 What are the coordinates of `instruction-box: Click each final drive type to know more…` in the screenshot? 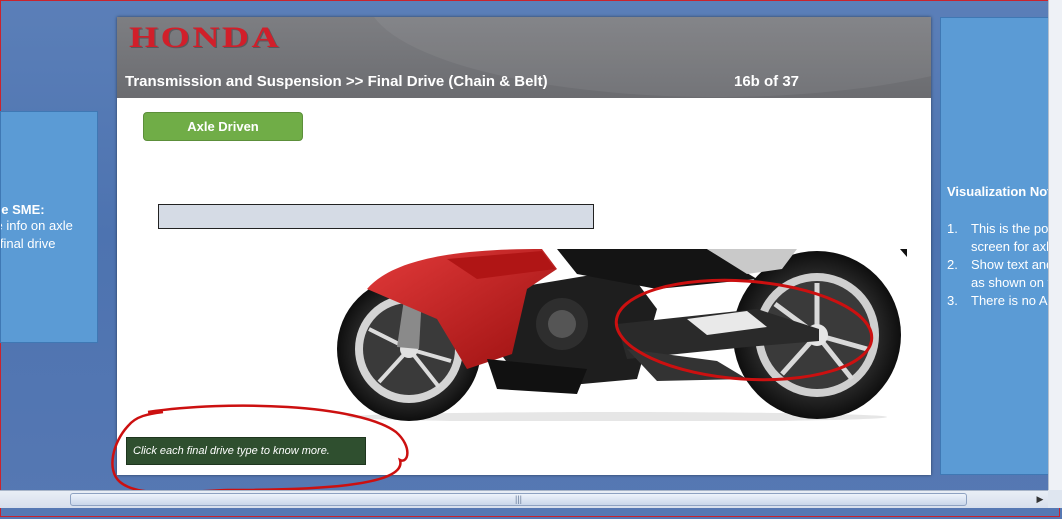 It's located at (246, 451).